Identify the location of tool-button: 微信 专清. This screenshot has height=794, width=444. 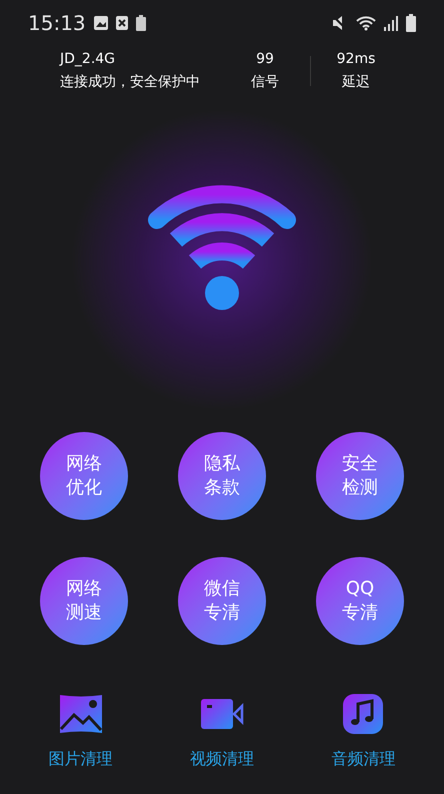
(222, 601).